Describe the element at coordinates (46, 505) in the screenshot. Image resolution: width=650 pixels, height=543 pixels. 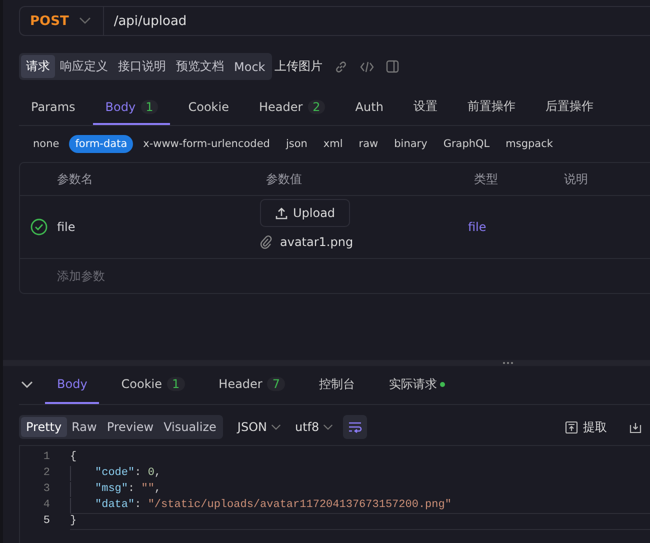
I see `line-number: 4` at that location.